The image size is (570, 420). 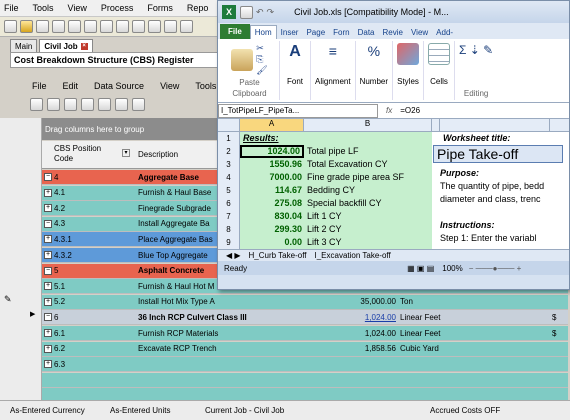 I want to click on styles-group: Styles, so click(x=409, y=70).